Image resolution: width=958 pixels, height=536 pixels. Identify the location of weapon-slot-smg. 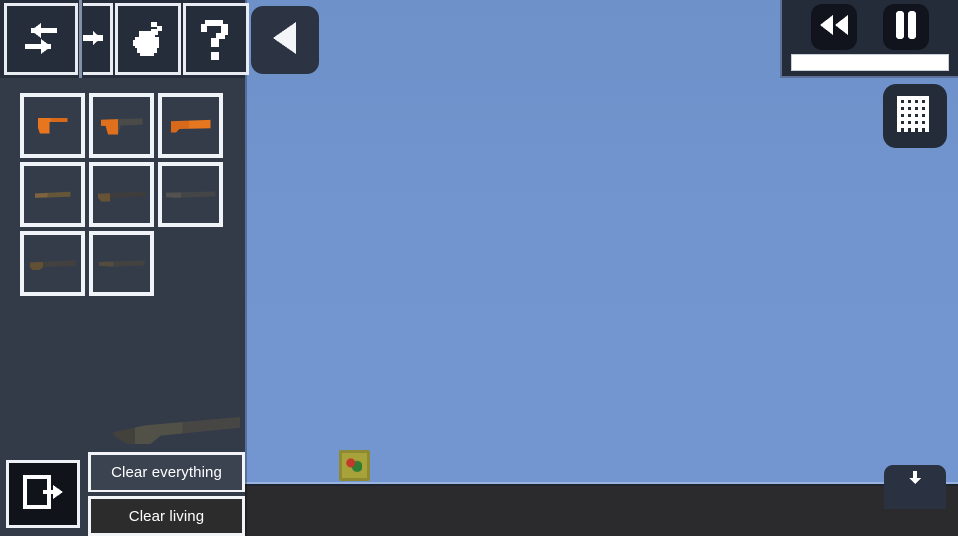
(121, 125).